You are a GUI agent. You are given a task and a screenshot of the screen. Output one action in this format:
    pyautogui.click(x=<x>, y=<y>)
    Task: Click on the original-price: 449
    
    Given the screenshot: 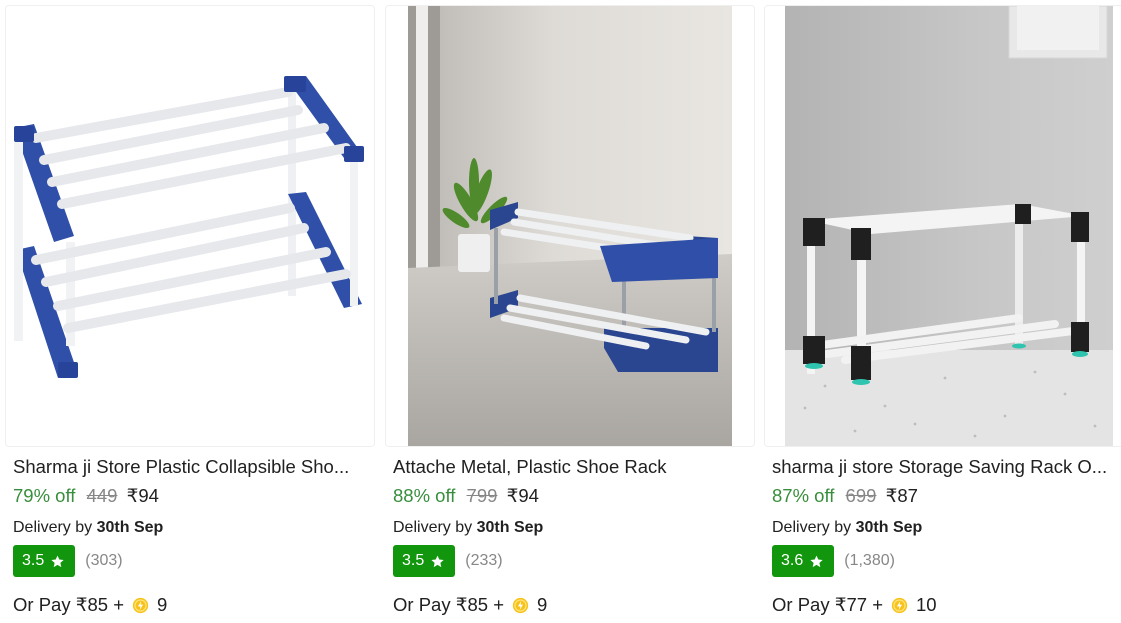 What is the action you would take?
    pyautogui.click(x=102, y=495)
    